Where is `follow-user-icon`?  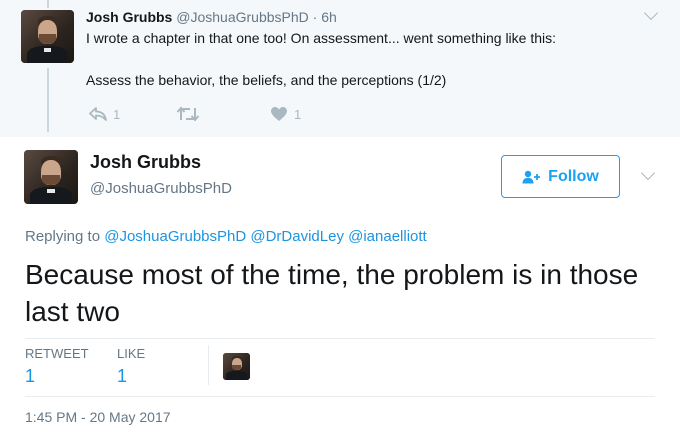
follow-user-icon is located at coordinates (531, 176).